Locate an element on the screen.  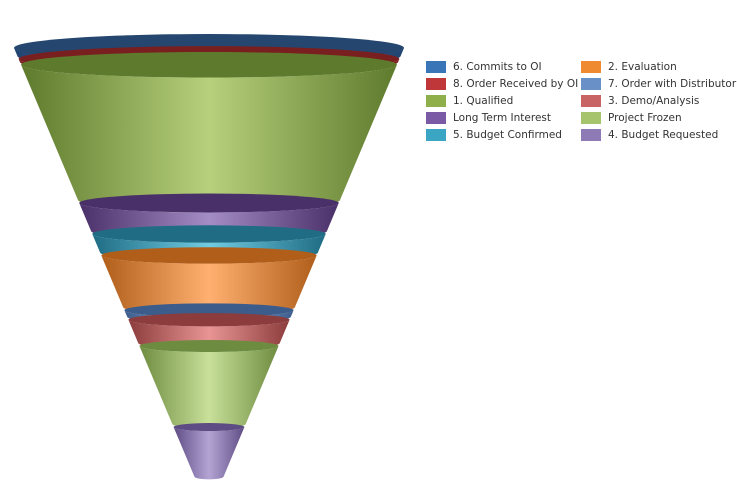
legend-item: 5. Budget Confirmed is located at coordinates (494, 134).